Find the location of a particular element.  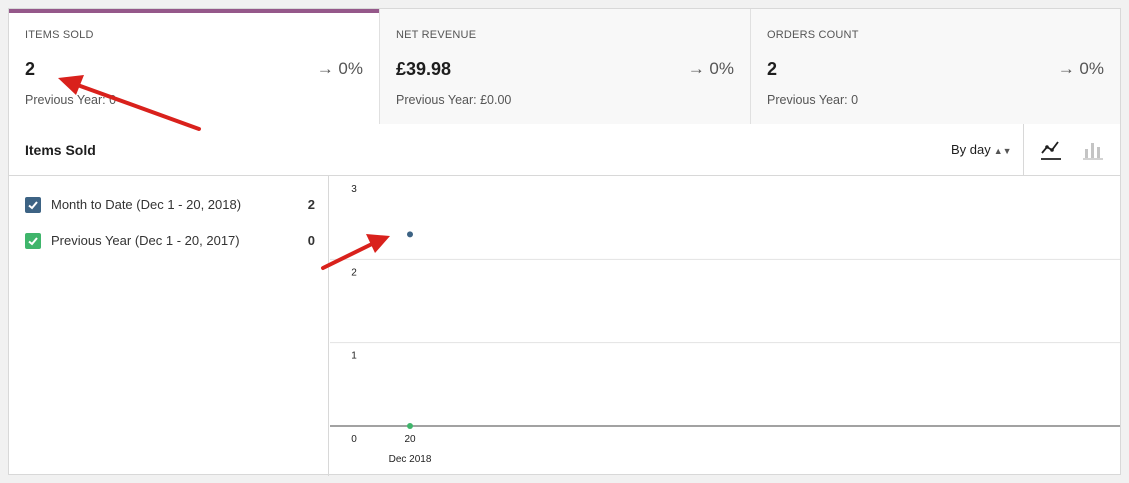

y-tick-label: 3 is located at coordinates (354, 189).